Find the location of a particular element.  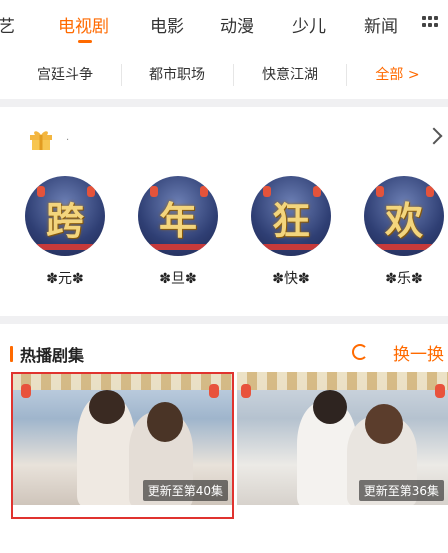

tab-news: 新闻 is located at coordinates (381, 24).